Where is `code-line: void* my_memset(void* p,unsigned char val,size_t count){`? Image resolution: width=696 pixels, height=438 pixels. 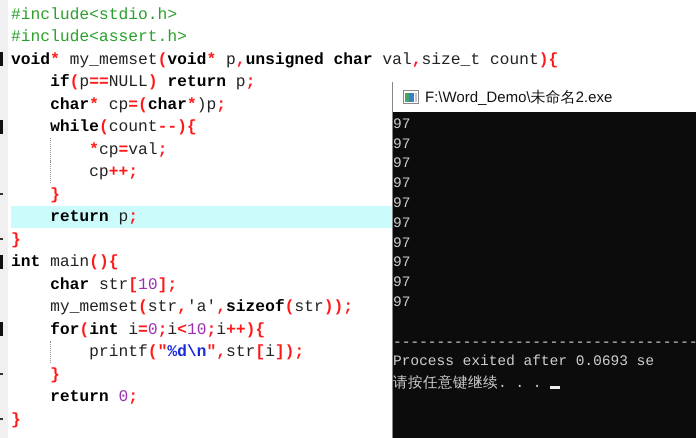 code-line: void* my_memset(void* p,unsigned char val,size_t count){ is located at coordinates (284, 59).